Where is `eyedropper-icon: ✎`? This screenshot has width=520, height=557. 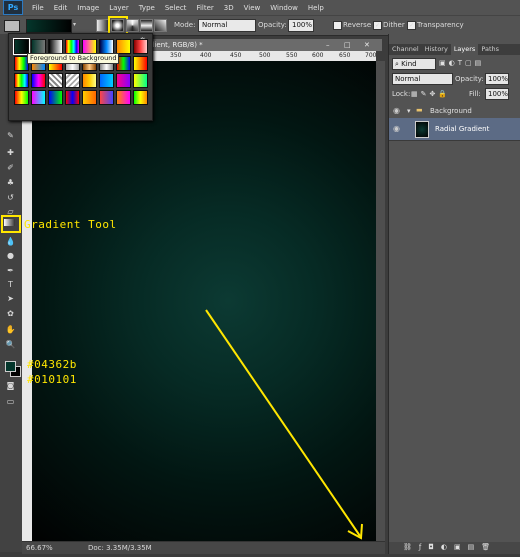
eyedropper-icon: ✎ is located at coordinates (10, 135).